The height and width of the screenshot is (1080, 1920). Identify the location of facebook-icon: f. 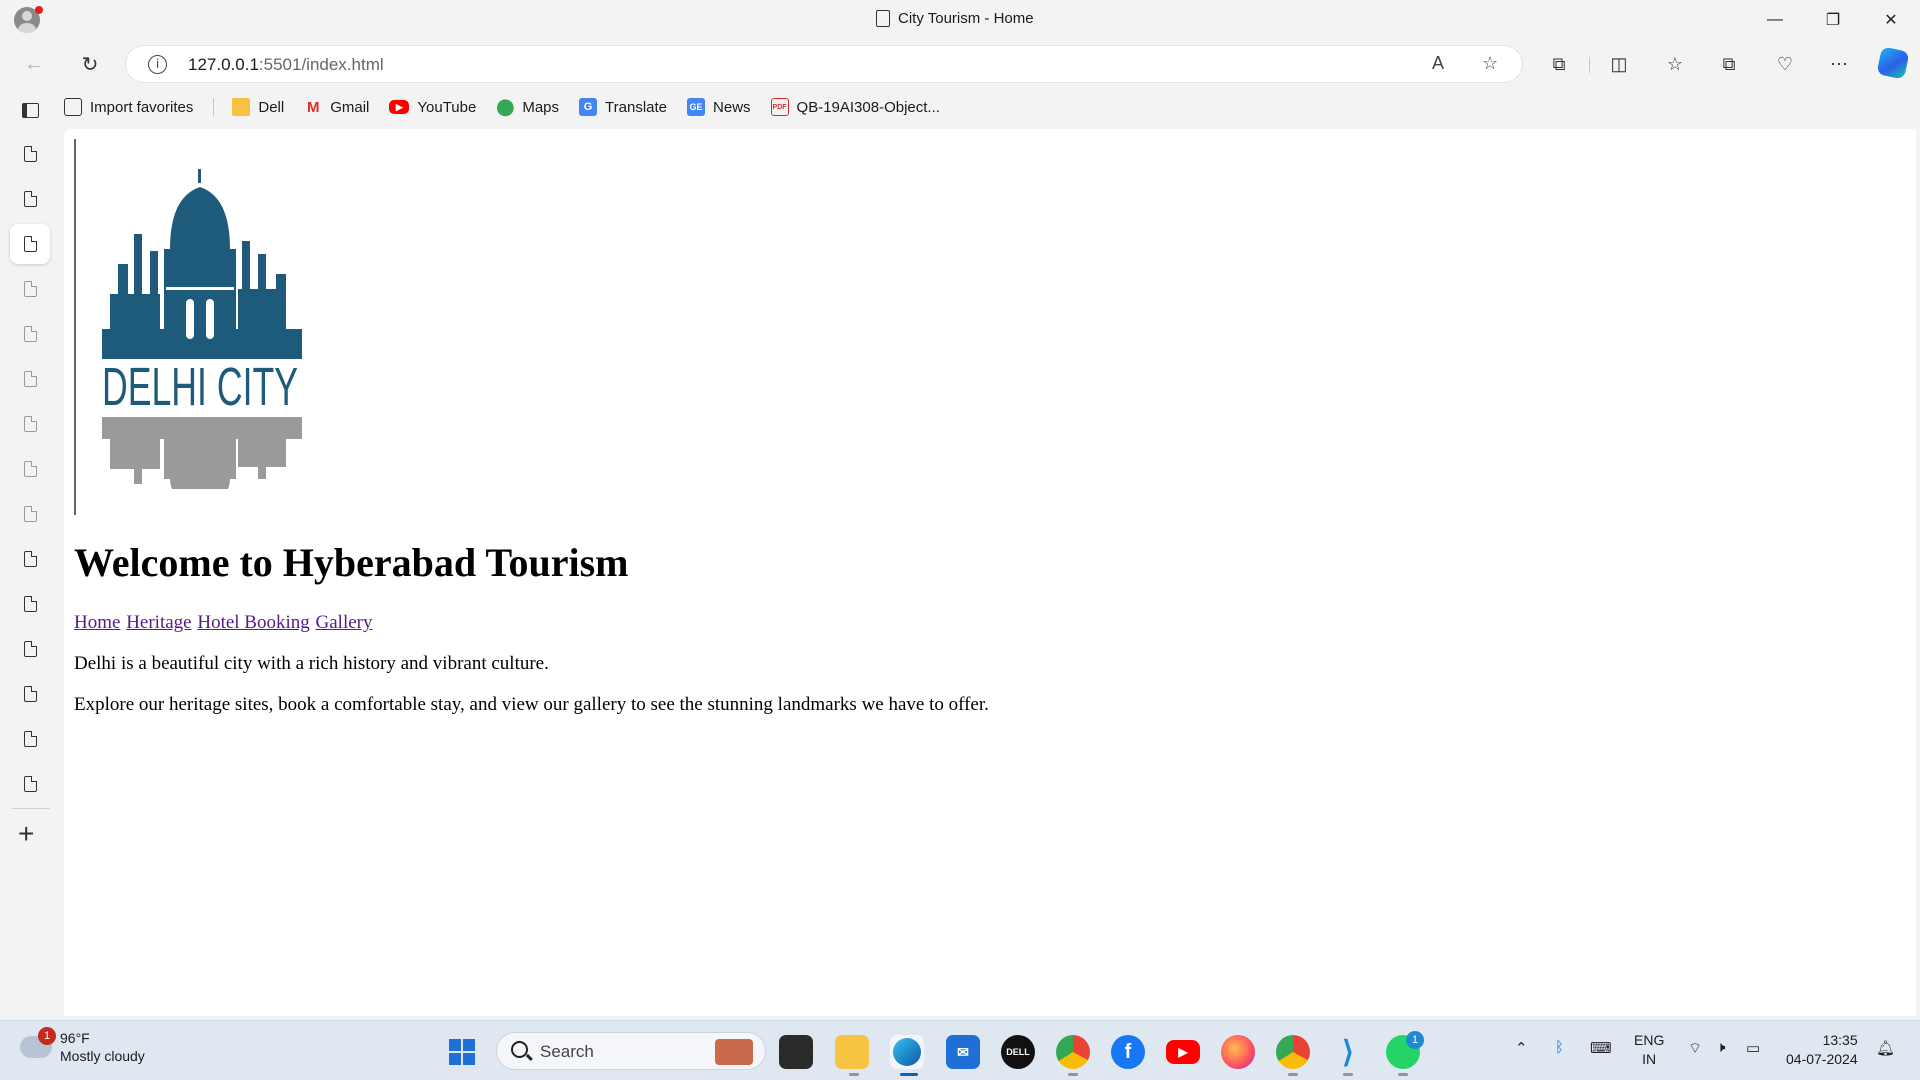
(1128, 1052).